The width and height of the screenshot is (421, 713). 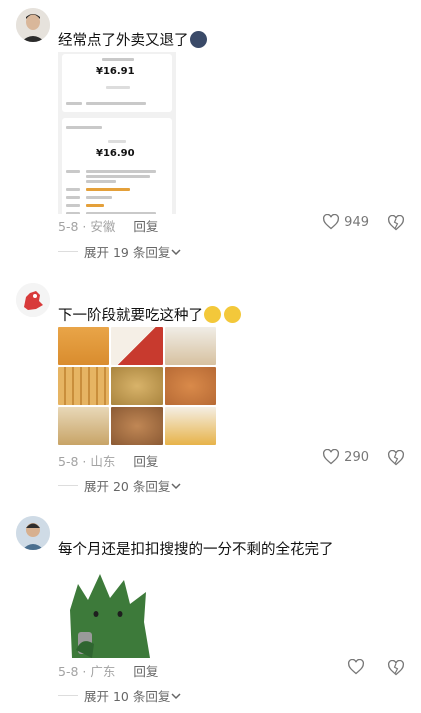 I want to click on broken-heart-icon, so click(x=396, y=667).